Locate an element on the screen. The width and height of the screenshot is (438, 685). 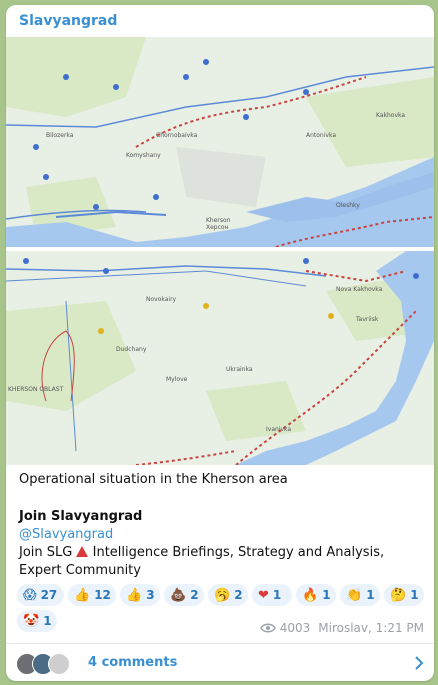
map1-label: Херсон is located at coordinates (217, 227).